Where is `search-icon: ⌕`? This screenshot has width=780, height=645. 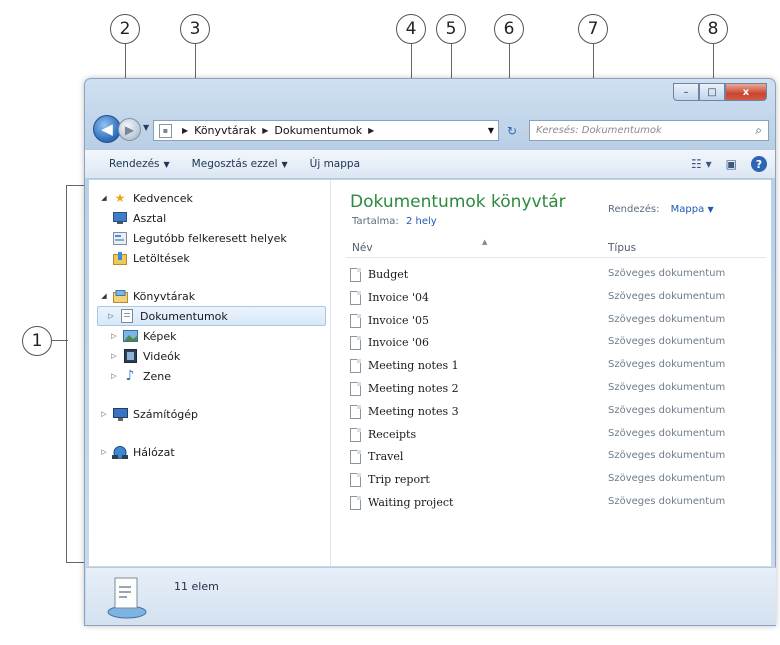 search-icon: ⌕ is located at coordinates (758, 130).